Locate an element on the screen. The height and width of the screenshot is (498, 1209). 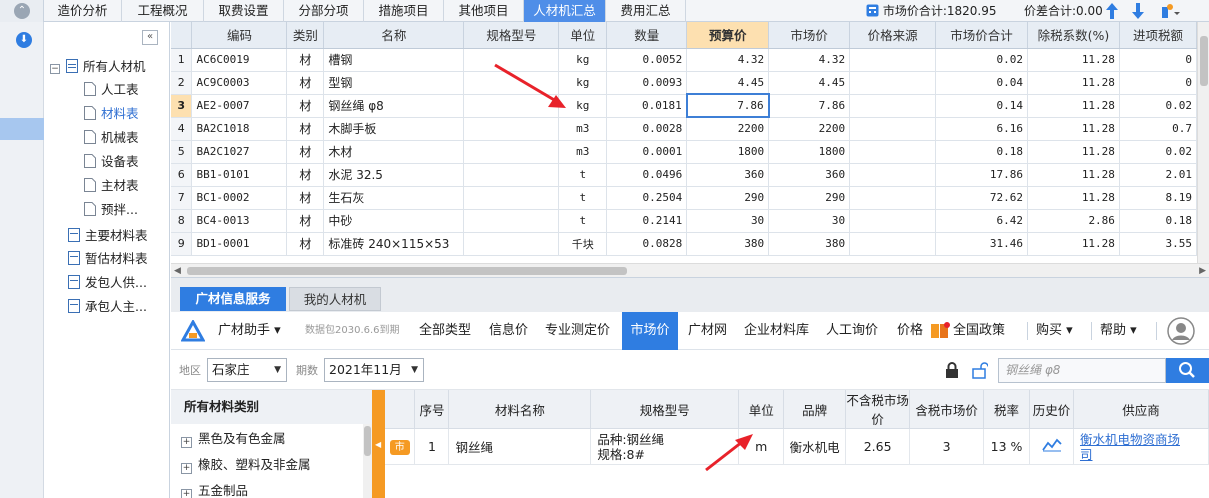
cell-market-price: 4.32 is located at coordinates (809, 60).